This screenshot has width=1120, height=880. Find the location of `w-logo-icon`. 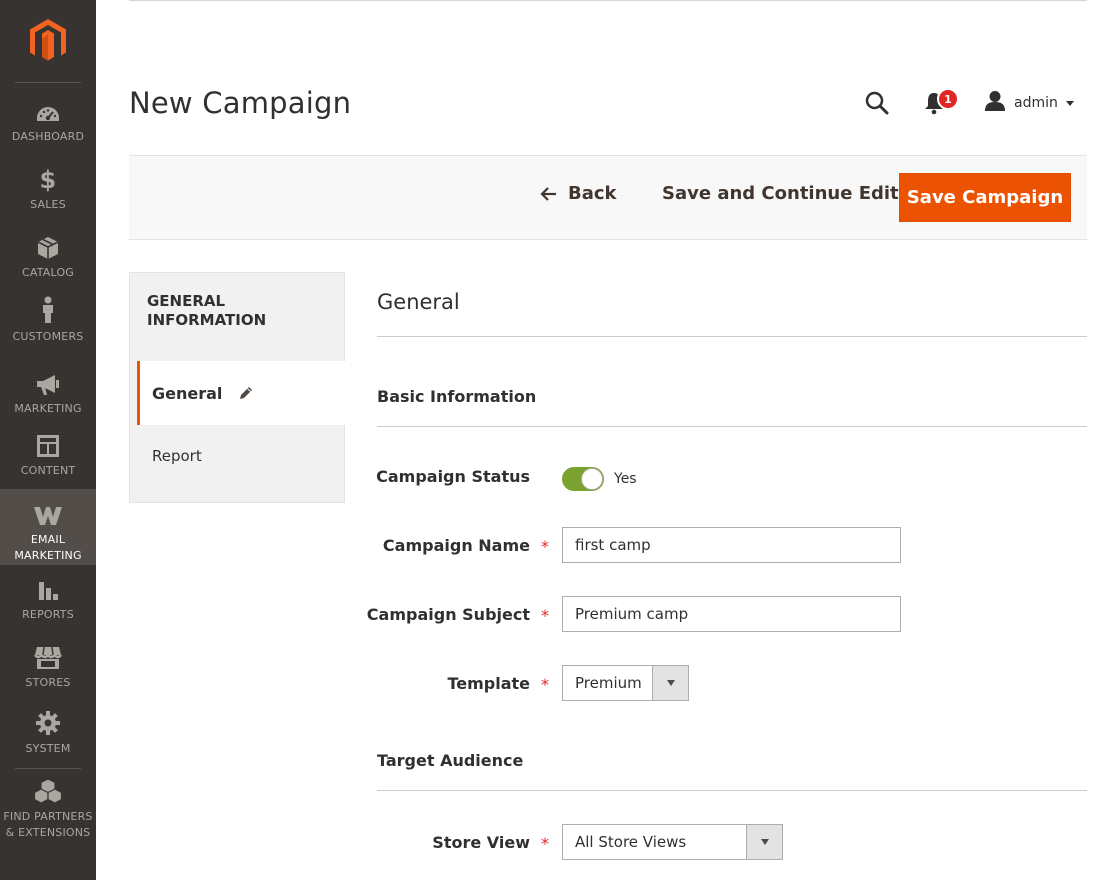

w-logo-icon is located at coordinates (48, 514).